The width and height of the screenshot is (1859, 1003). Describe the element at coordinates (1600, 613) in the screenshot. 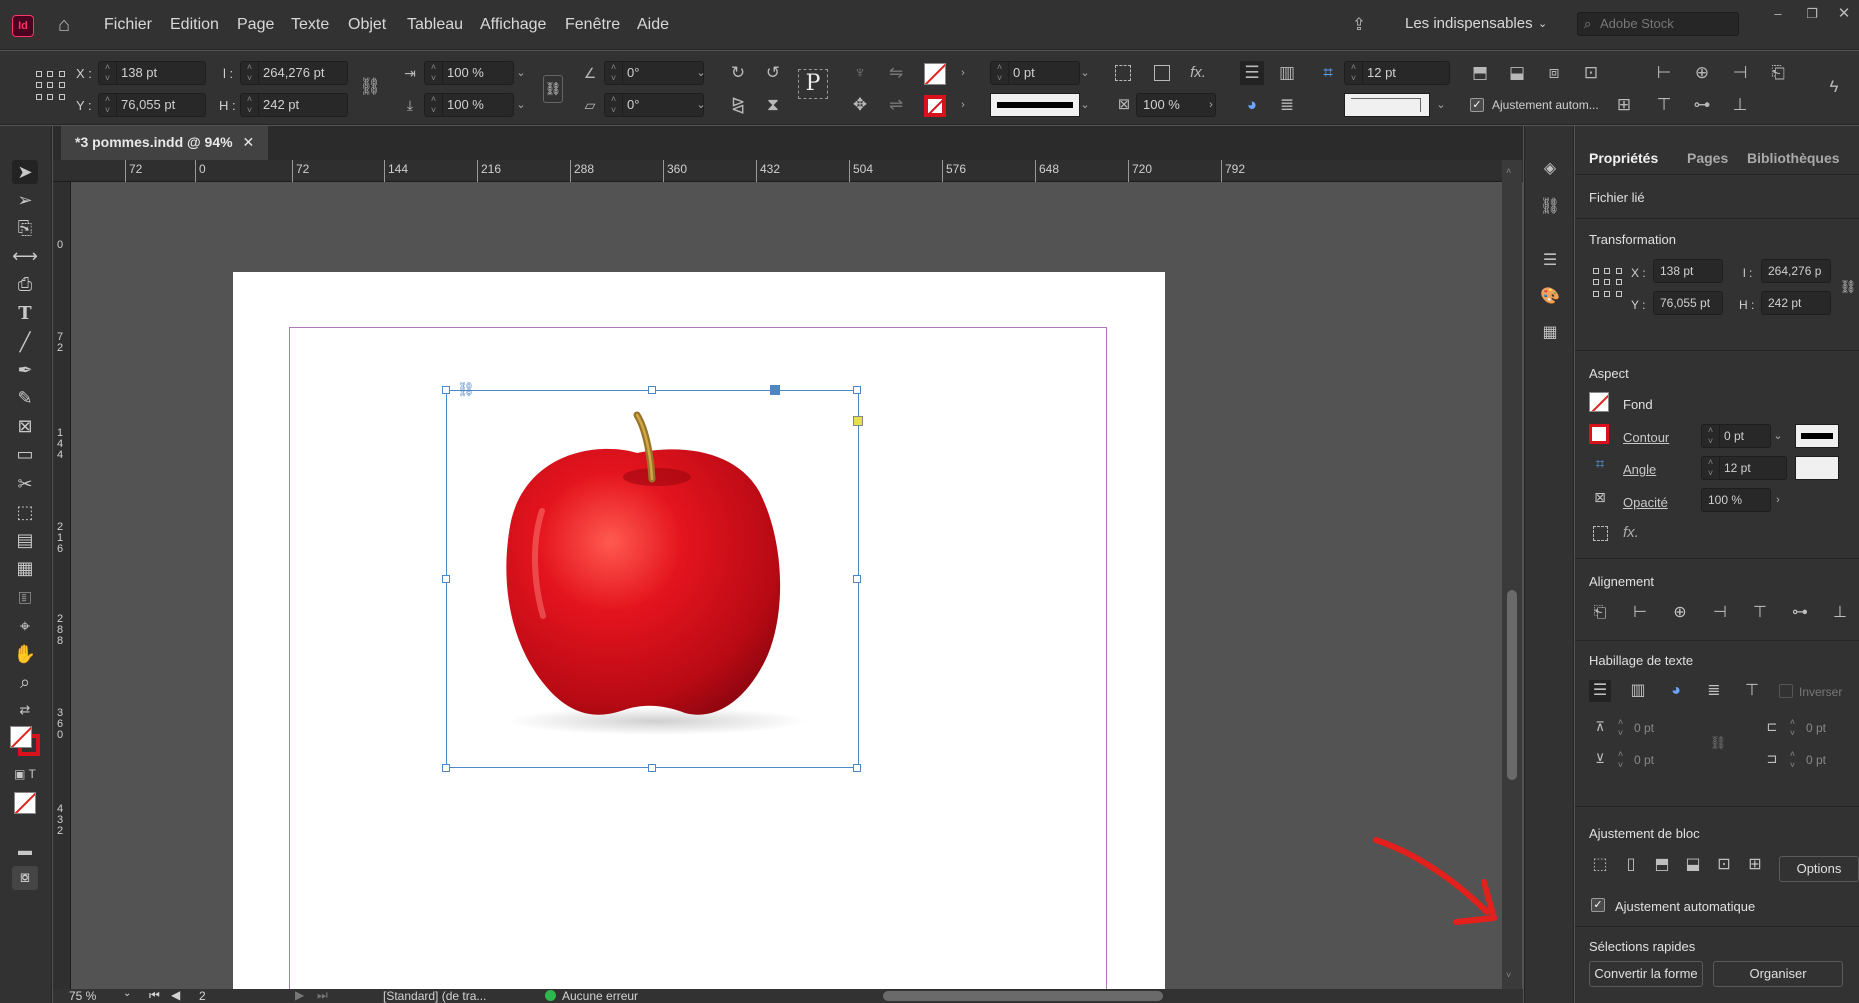

I see `panel-align-to-icon: ⎗` at that location.